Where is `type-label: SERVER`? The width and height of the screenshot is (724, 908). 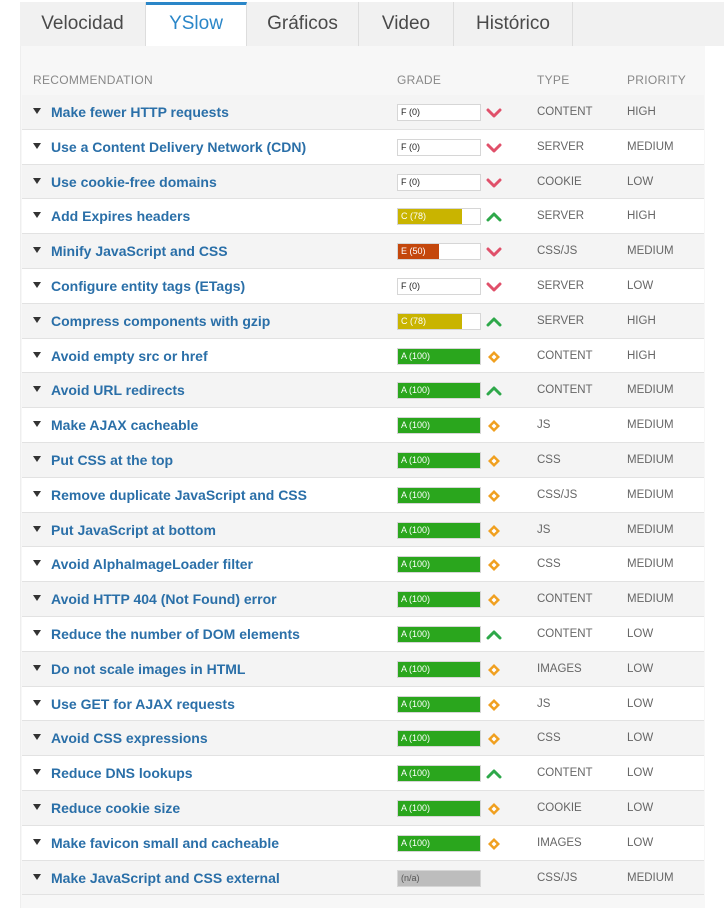
type-label: SERVER is located at coordinates (561, 320).